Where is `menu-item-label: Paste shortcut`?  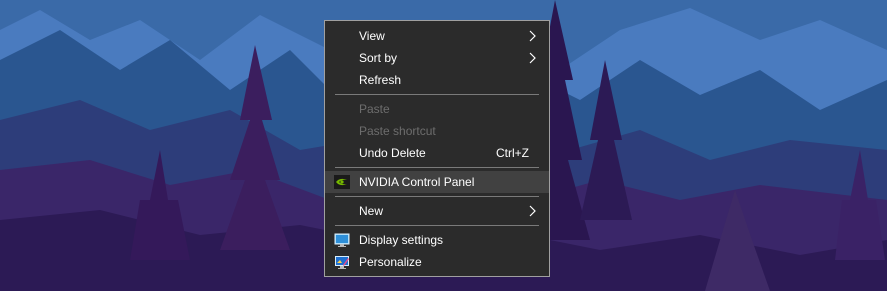 menu-item-label: Paste shortcut is located at coordinates (397, 131).